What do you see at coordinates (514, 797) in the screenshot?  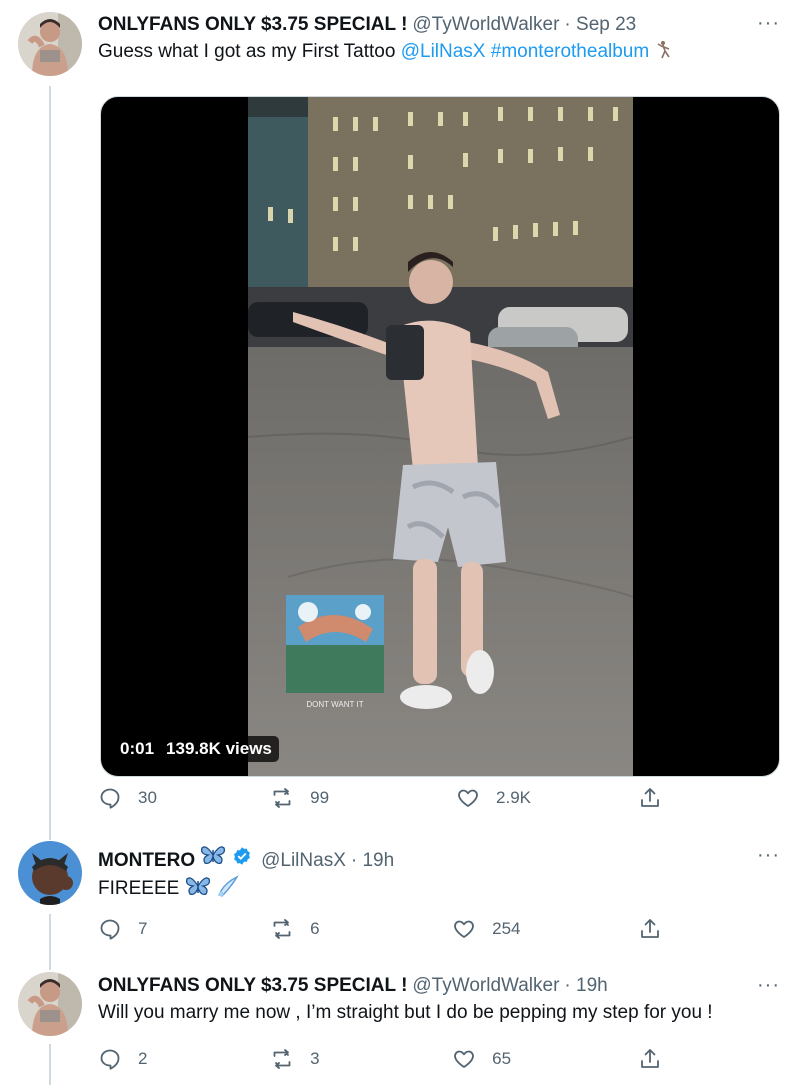 I see `like-count: 2.9K` at bounding box center [514, 797].